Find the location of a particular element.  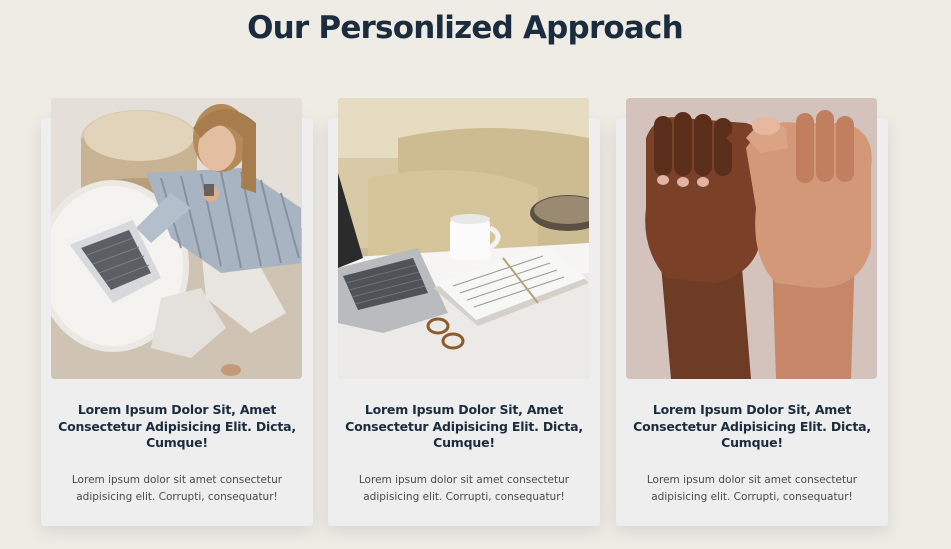

woman-with-laptop-photo is located at coordinates (176, 238).